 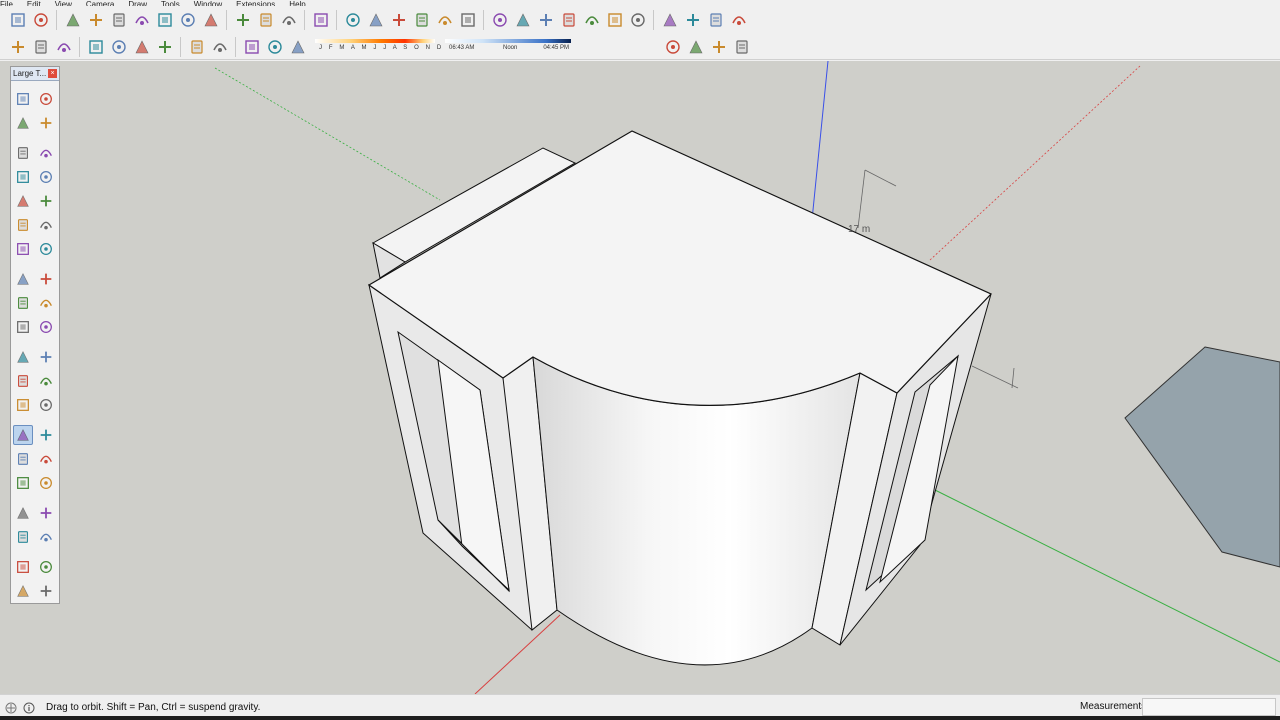 What do you see at coordinates (35, 335) in the screenshot?
I see `large-tool-set-palette: Large T... ×` at bounding box center [35, 335].